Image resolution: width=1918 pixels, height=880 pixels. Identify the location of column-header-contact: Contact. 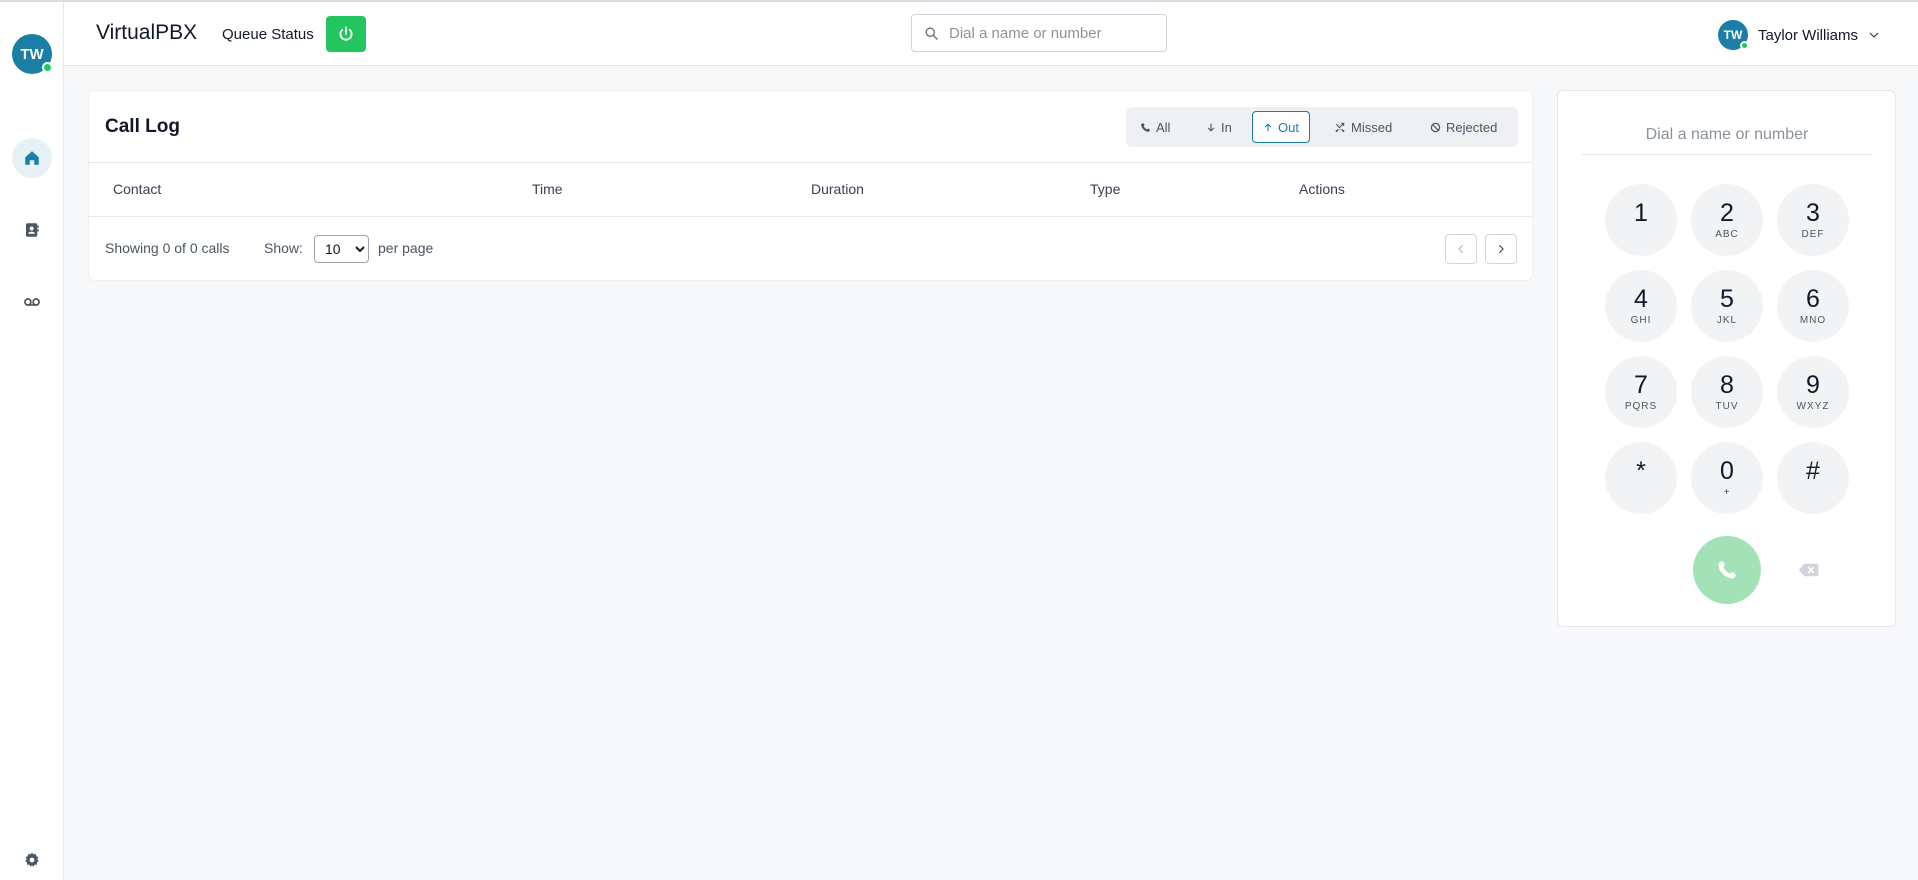
(137, 189).